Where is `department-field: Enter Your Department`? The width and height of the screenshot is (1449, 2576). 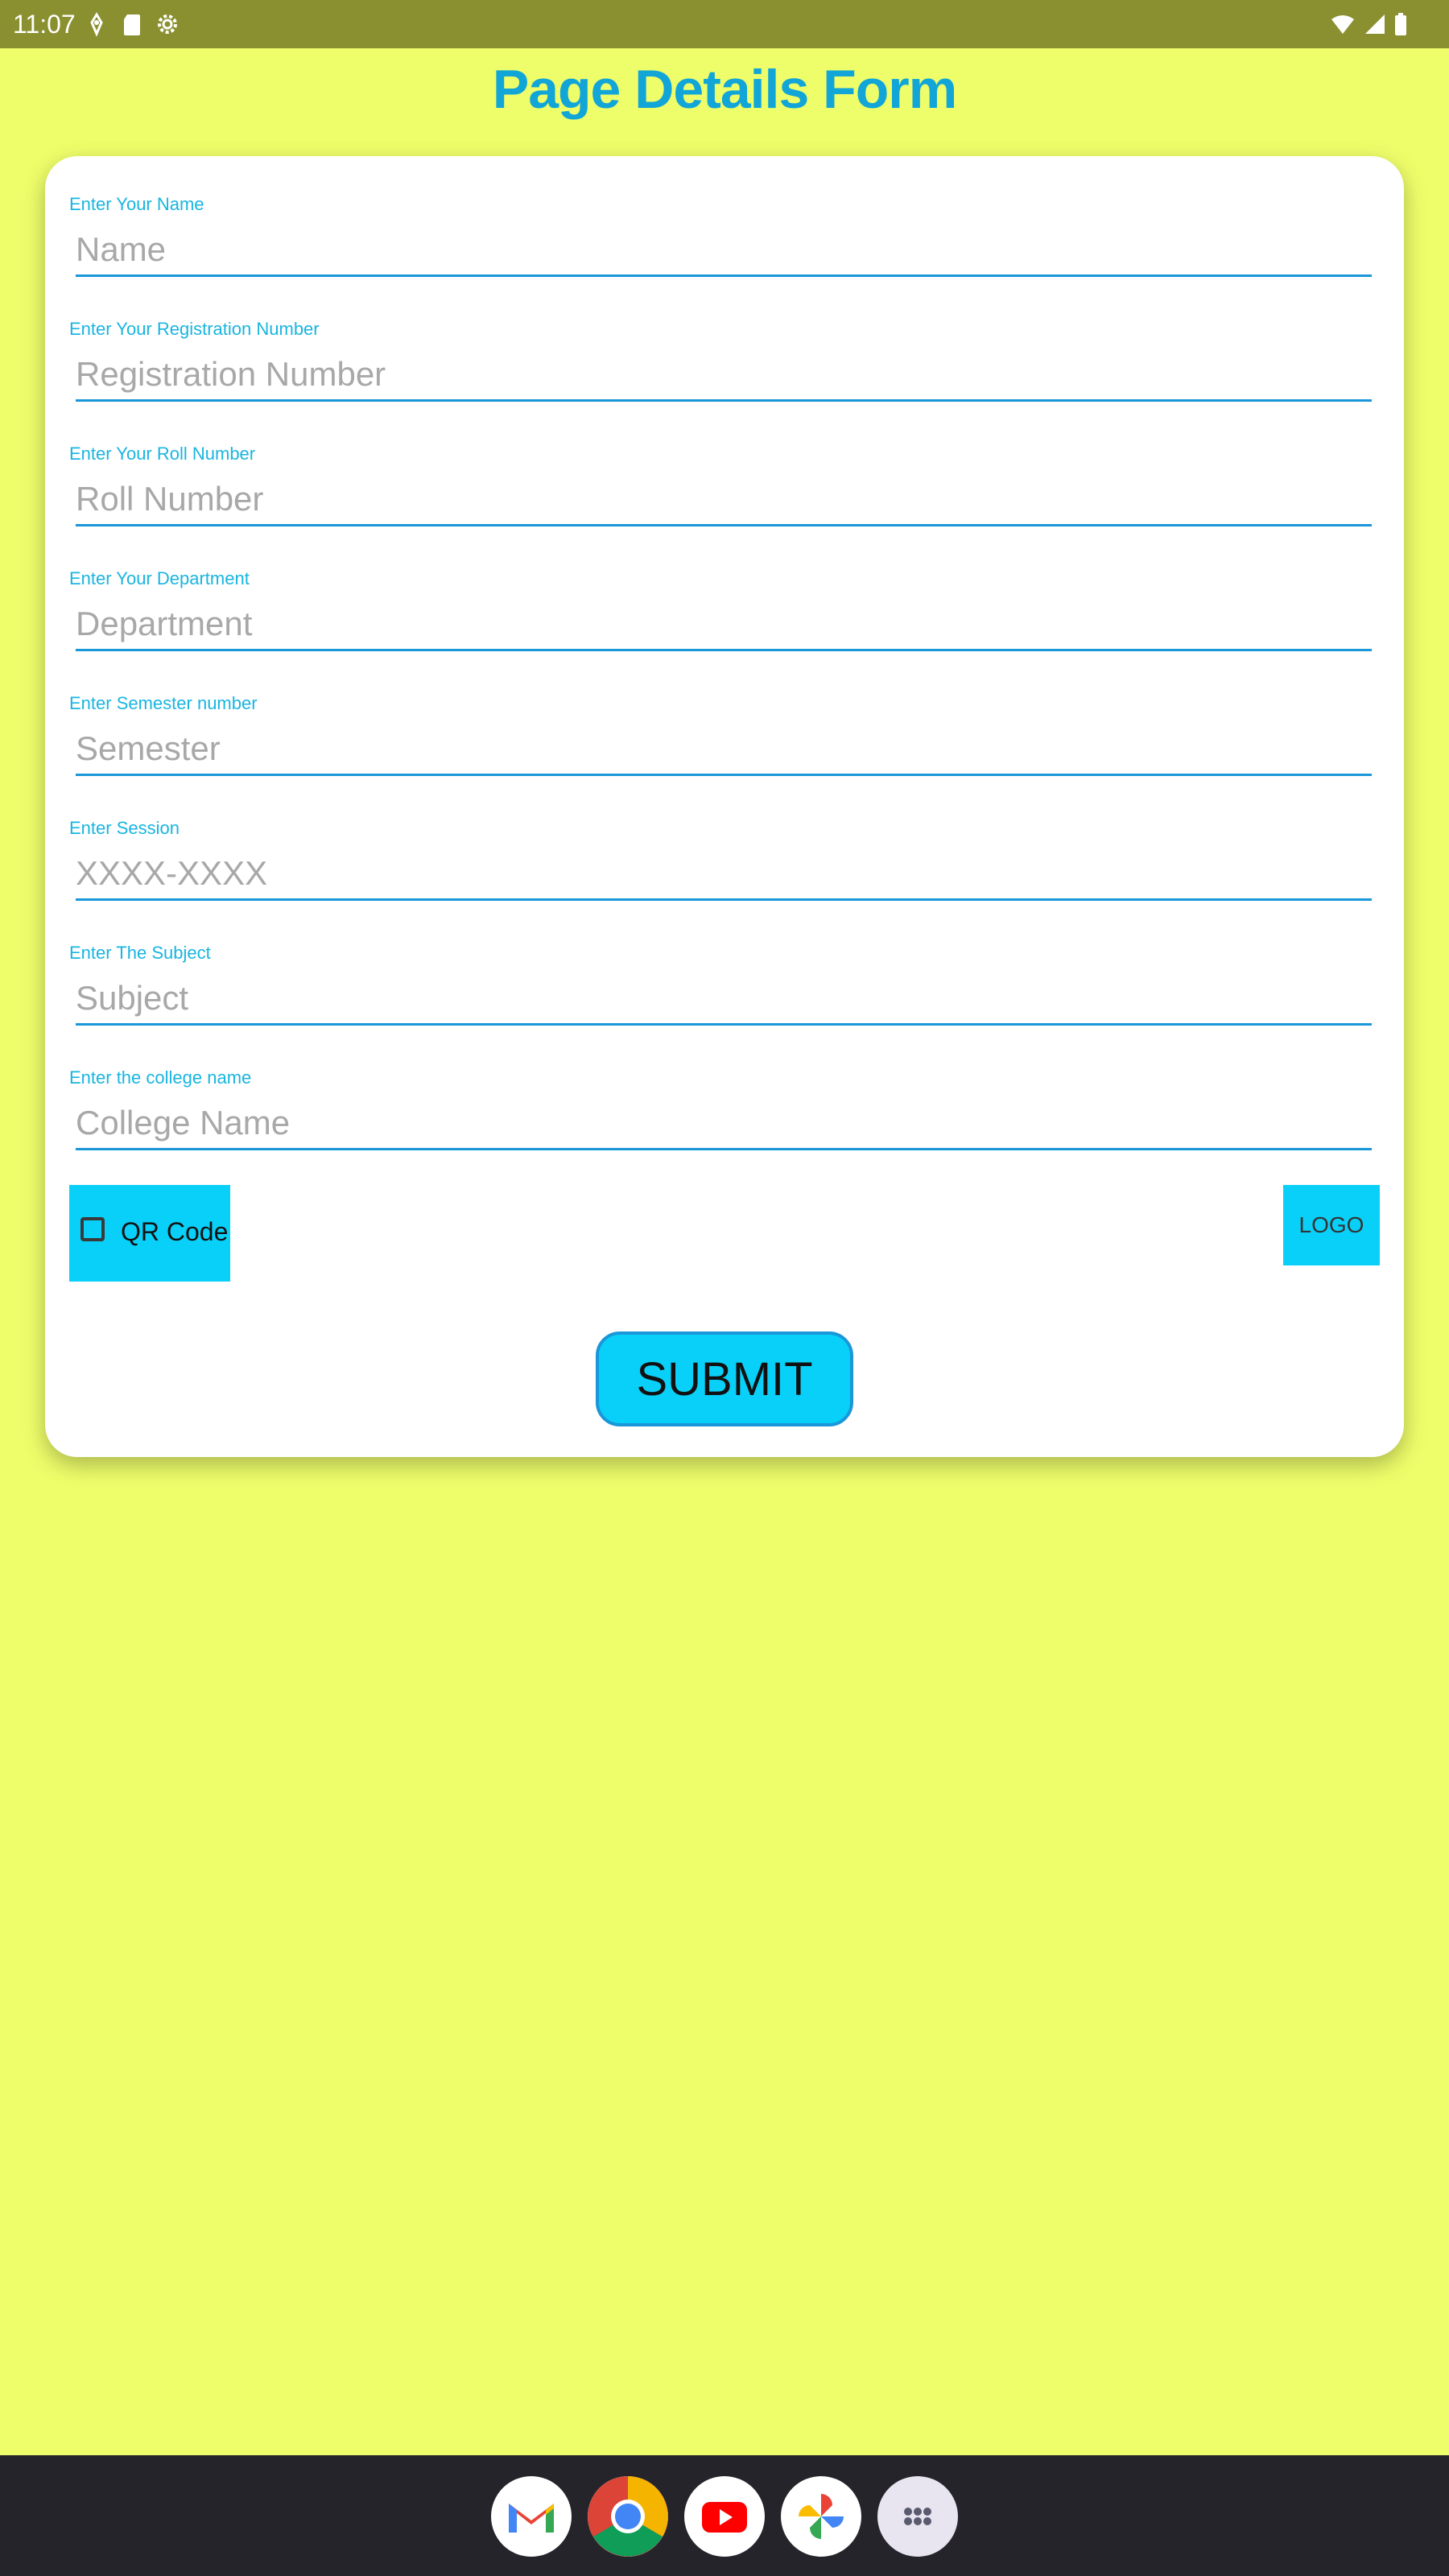
department-field: Enter Your Department is located at coordinates (720, 592).